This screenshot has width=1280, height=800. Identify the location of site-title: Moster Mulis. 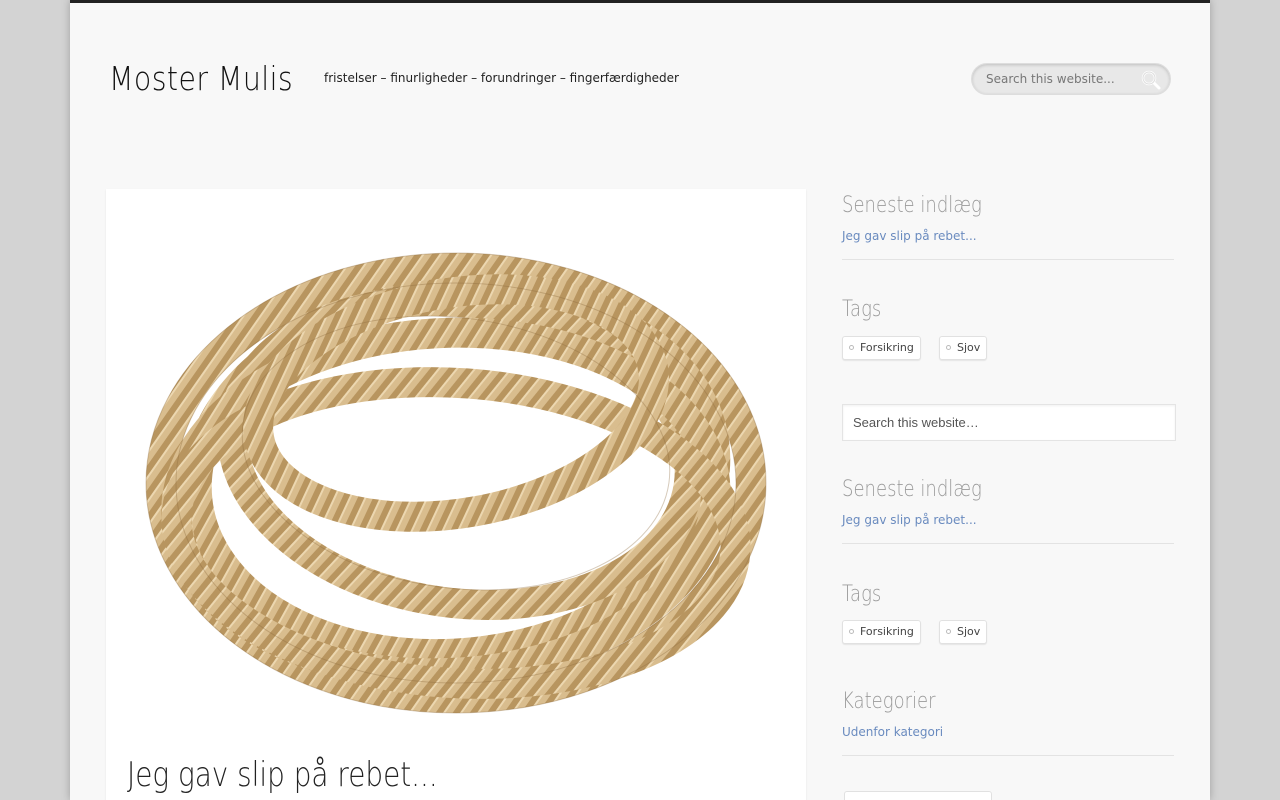
(201, 78).